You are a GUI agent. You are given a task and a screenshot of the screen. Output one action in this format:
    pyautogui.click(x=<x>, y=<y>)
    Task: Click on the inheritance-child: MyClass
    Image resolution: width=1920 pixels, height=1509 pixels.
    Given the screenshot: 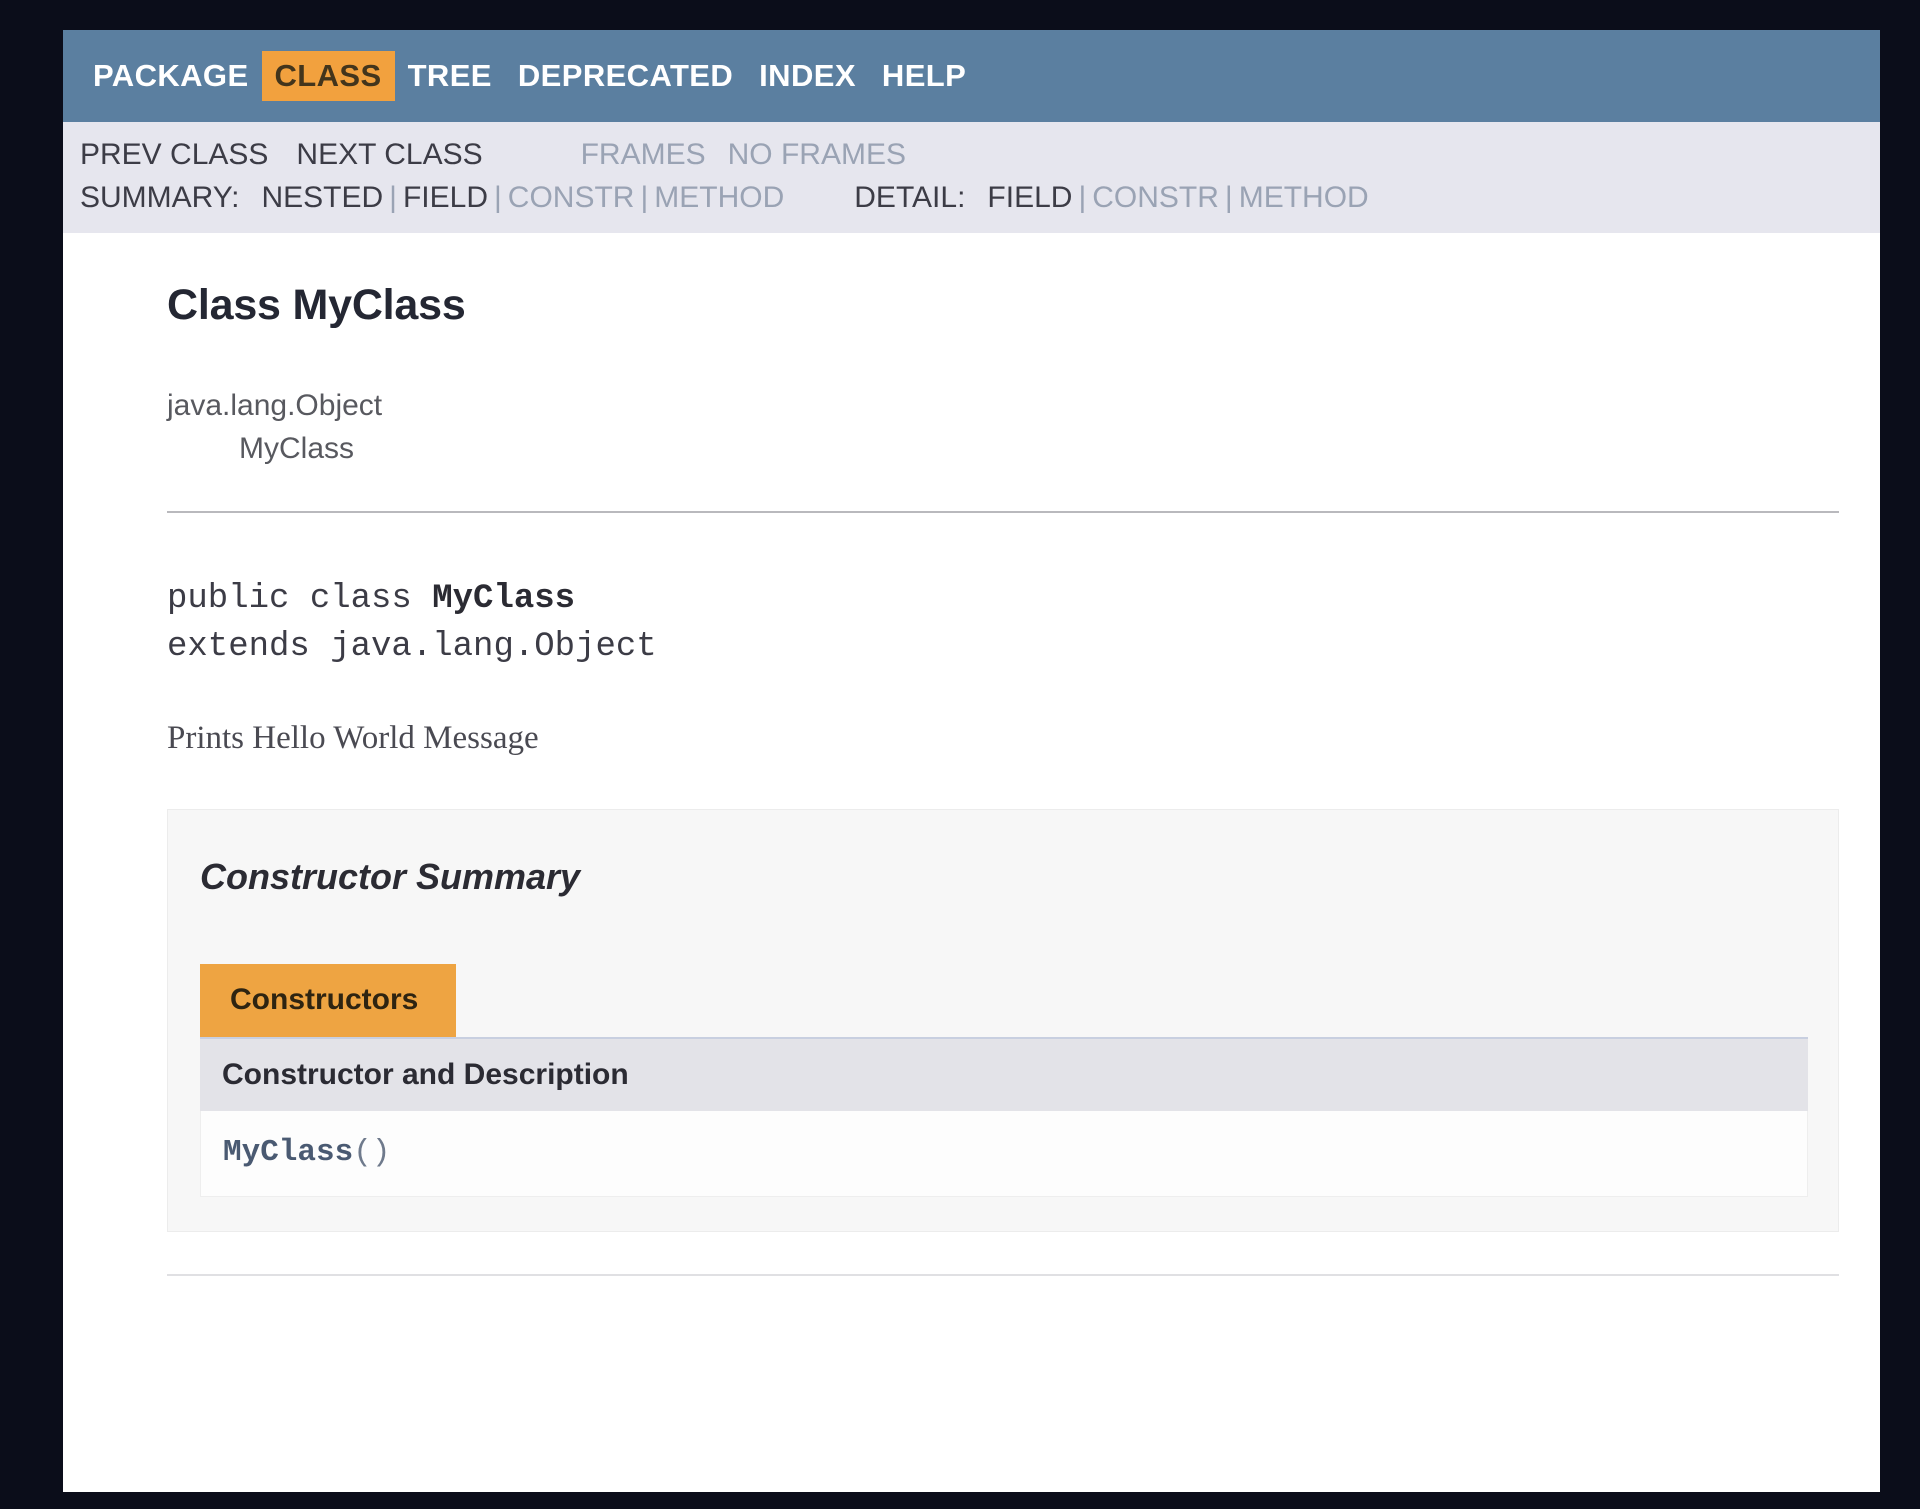 What is the action you would take?
    pyautogui.click(x=297, y=449)
    